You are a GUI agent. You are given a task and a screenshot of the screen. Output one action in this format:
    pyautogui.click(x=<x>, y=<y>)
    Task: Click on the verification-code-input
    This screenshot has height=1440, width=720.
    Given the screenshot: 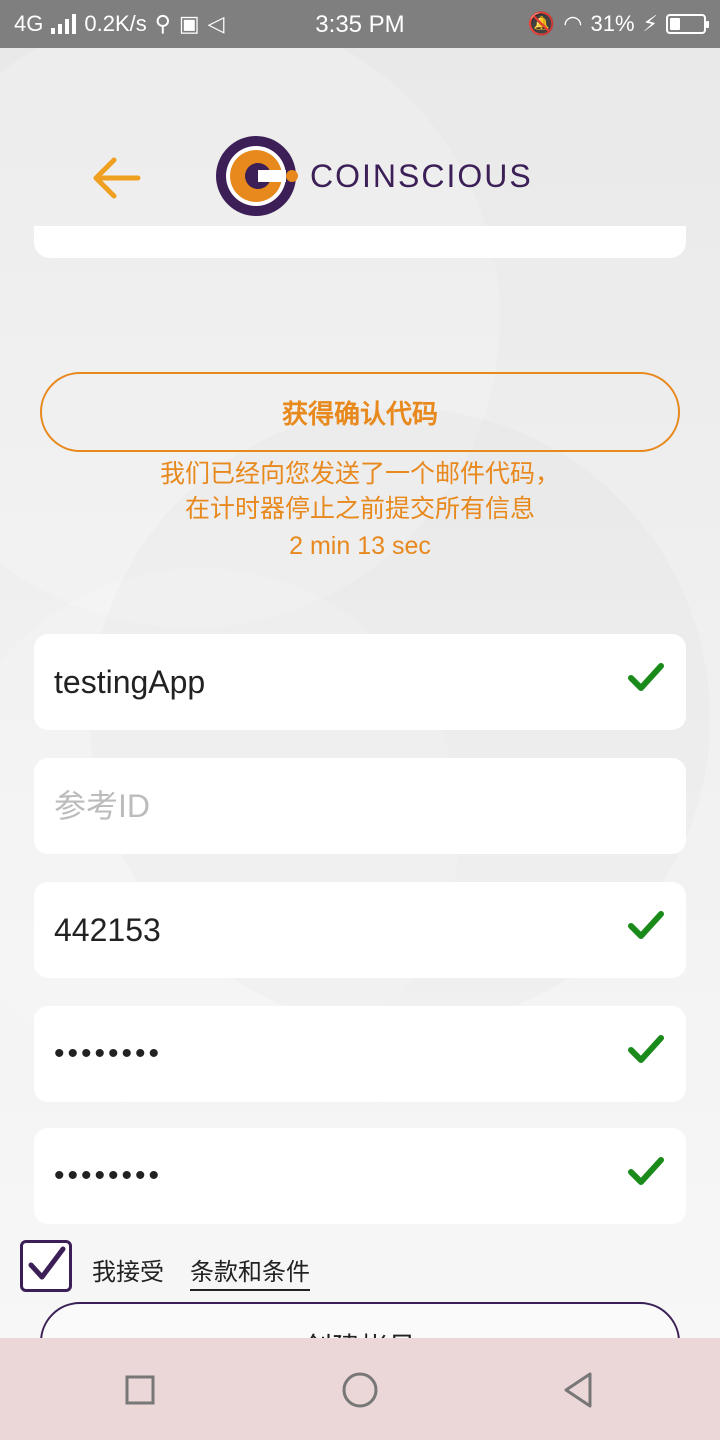 What is the action you would take?
    pyautogui.click(x=334, y=930)
    